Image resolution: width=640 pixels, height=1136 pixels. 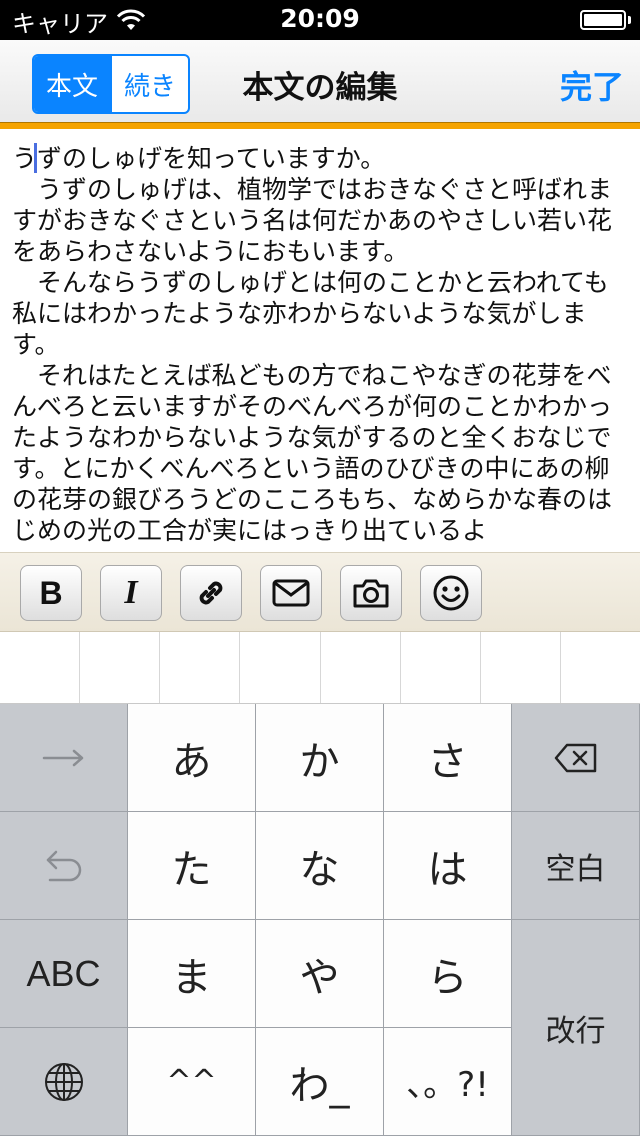 I want to click on navigation-bar: 本文 続き 本文の編集 完了, so click(x=320, y=81).